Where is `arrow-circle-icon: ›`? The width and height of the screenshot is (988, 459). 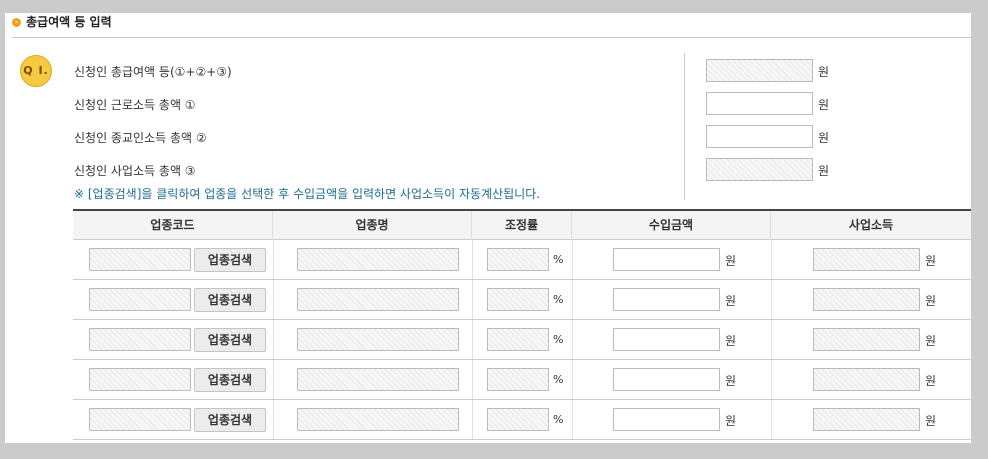 arrow-circle-icon: › is located at coordinates (16, 22).